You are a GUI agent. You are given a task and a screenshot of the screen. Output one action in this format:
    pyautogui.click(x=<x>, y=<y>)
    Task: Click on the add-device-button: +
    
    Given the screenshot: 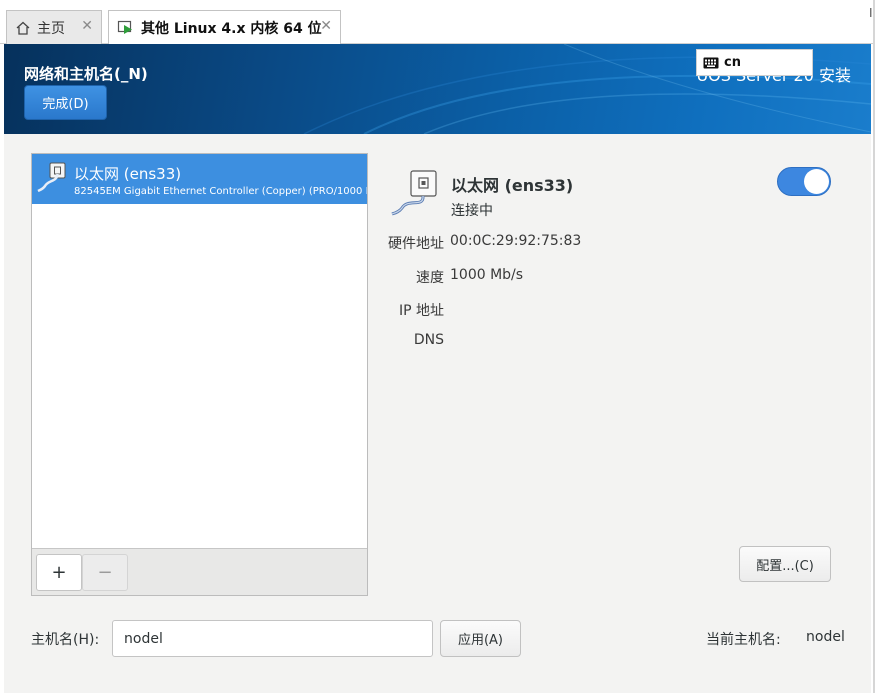 What is the action you would take?
    pyautogui.click(x=59, y=572)
    